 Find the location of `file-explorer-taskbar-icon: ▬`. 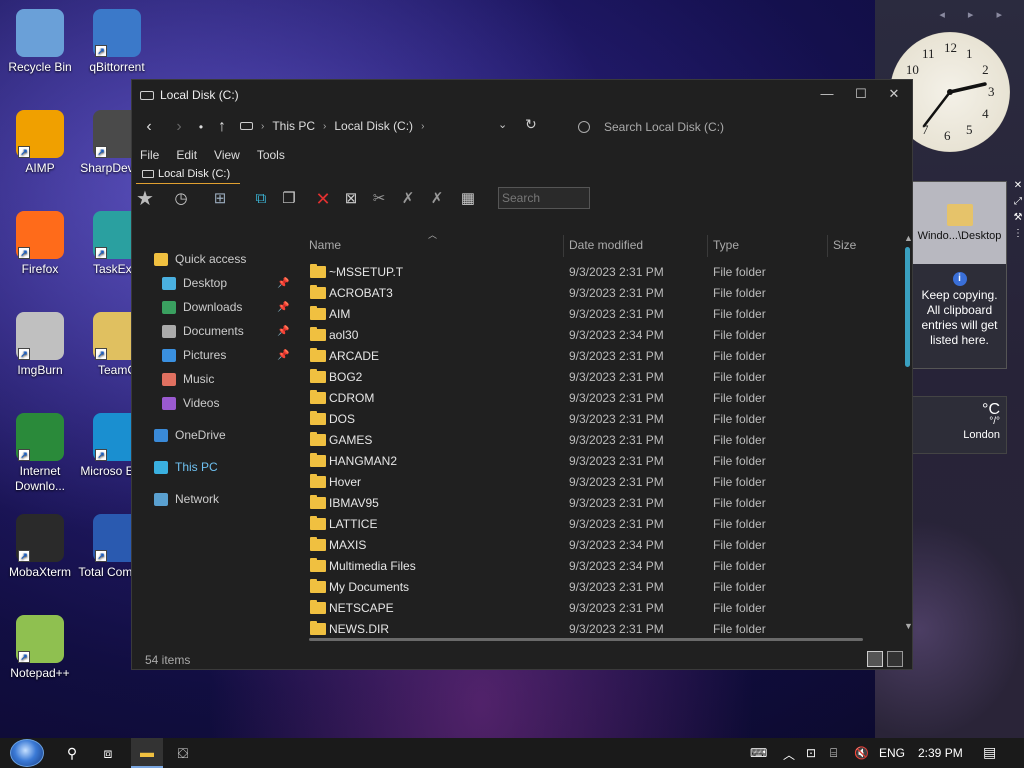

file-explorer-taskbar-icon: ▬ is located at coordinates (147, 753).